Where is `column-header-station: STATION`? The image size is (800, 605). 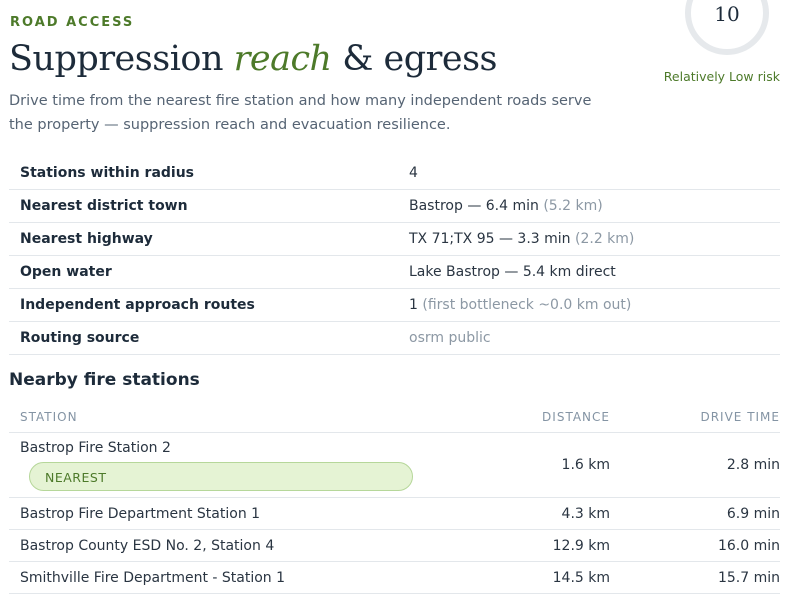
column-header-station: STATION is located at coordinates (49, 417).